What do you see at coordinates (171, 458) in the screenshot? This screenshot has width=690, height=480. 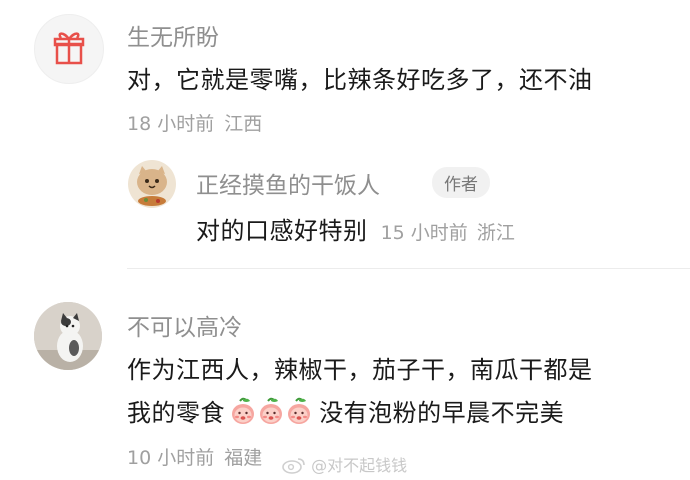 I see `comment-time-2: 10 小时前` at bounding box center [171, 458].